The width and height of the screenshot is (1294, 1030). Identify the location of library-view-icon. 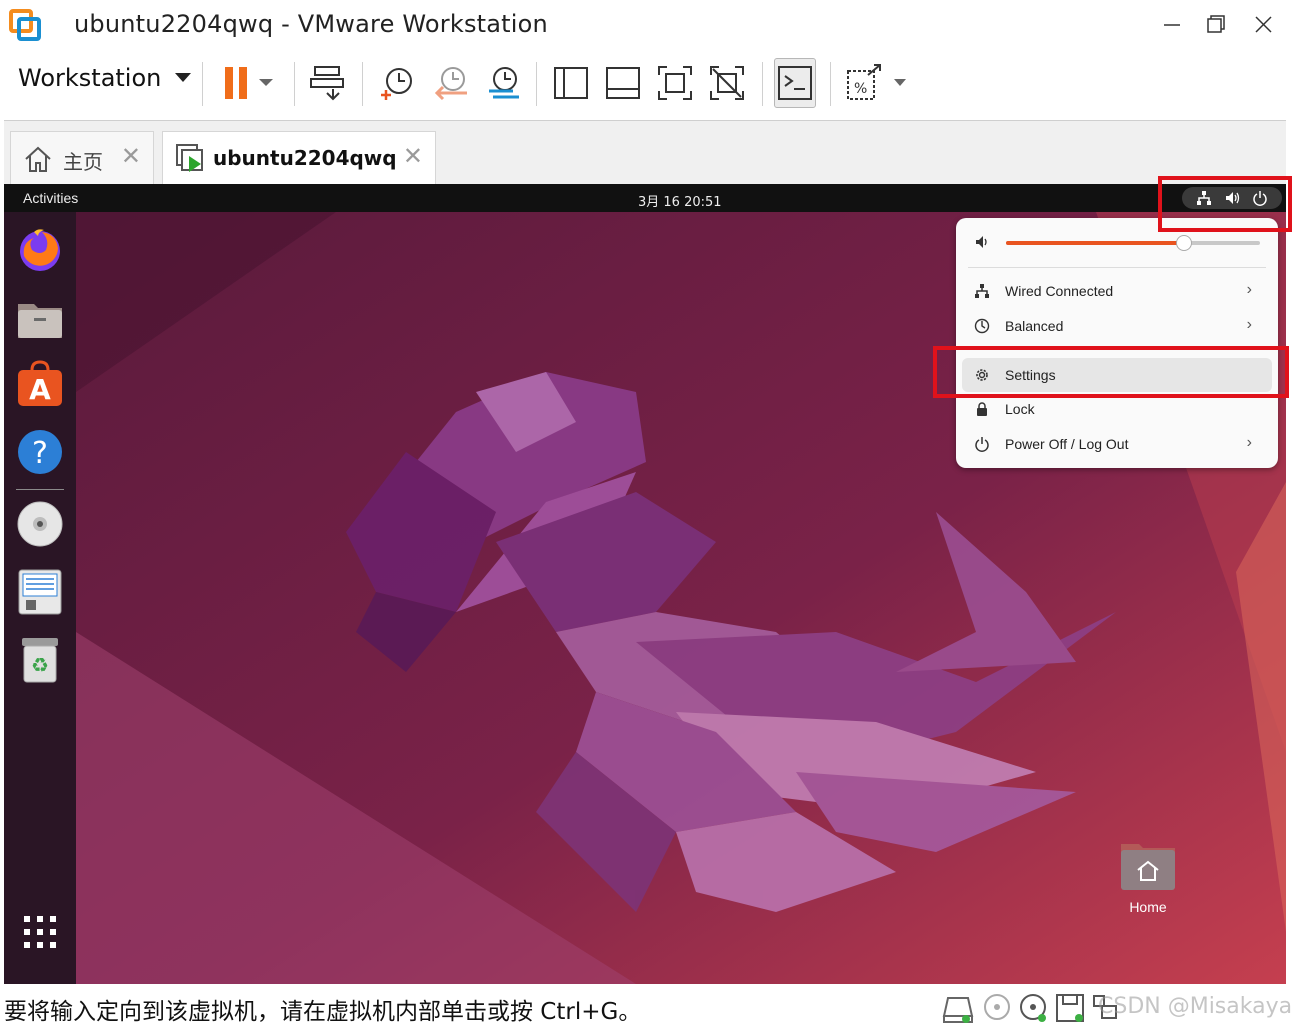
(571, 83).